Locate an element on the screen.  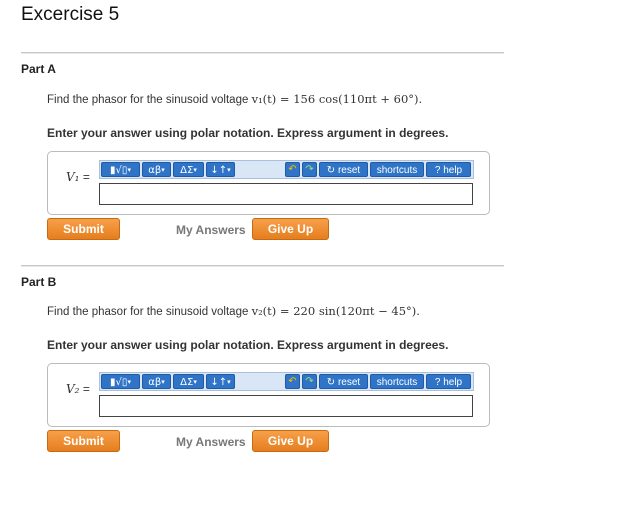
part-a-answer-input is located at coordinates (286, 194).